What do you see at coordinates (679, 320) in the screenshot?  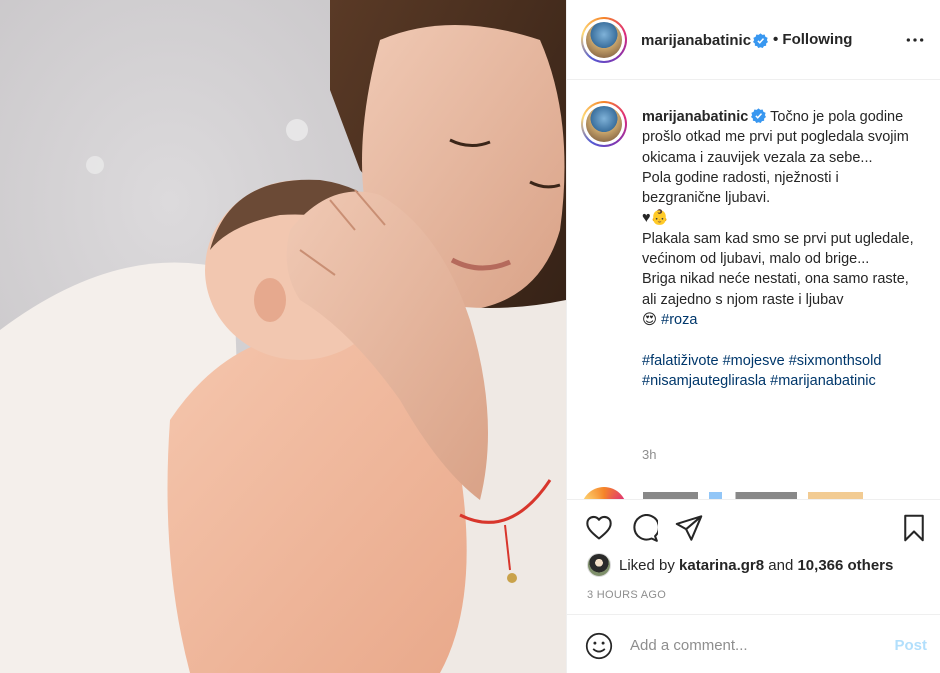 I see `hashtag-link: #roza` at bounding box center [679, 320].